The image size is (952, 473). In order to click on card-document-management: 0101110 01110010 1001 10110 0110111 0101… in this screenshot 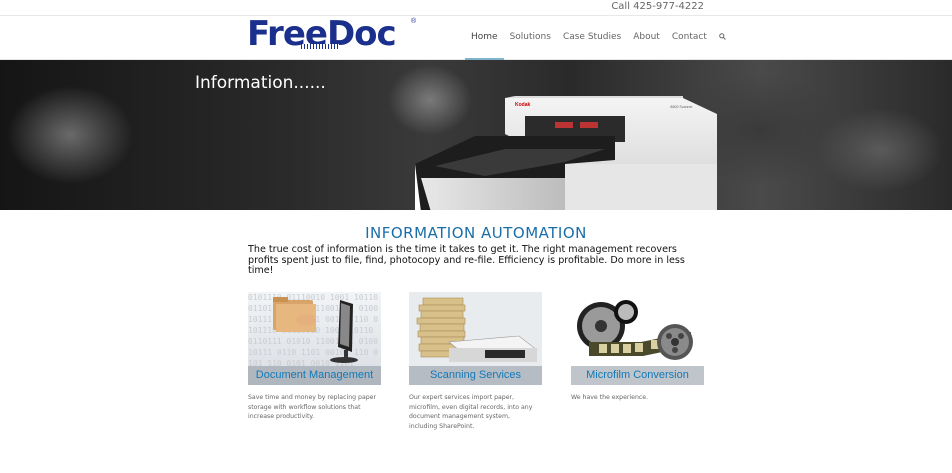, I will do `click(314, 357)`.